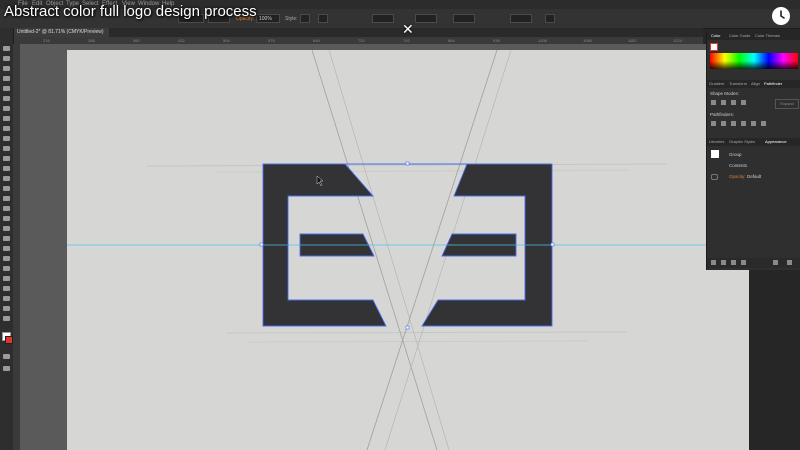  I want to click on tab-color: Color, so click(716, 35).